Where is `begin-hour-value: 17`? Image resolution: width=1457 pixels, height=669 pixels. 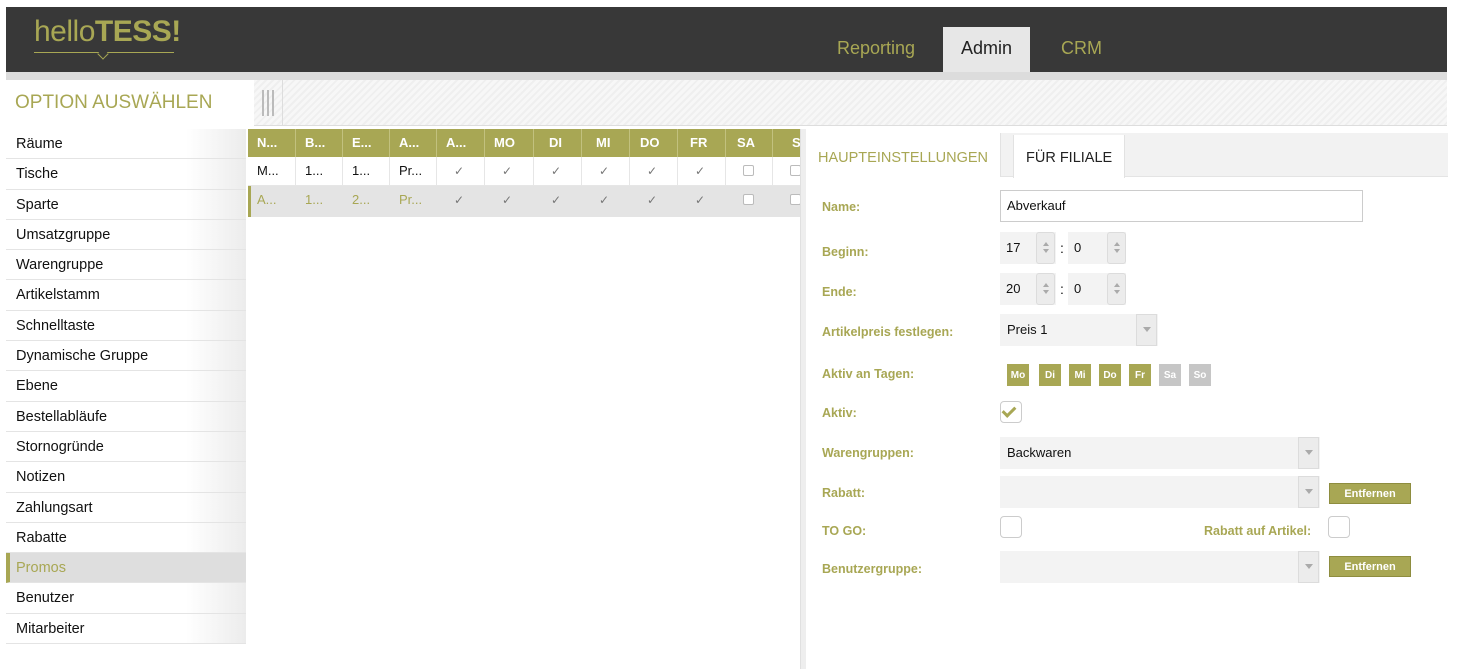 begin-hour-value: 17 is located at coordinates (1013, 247).